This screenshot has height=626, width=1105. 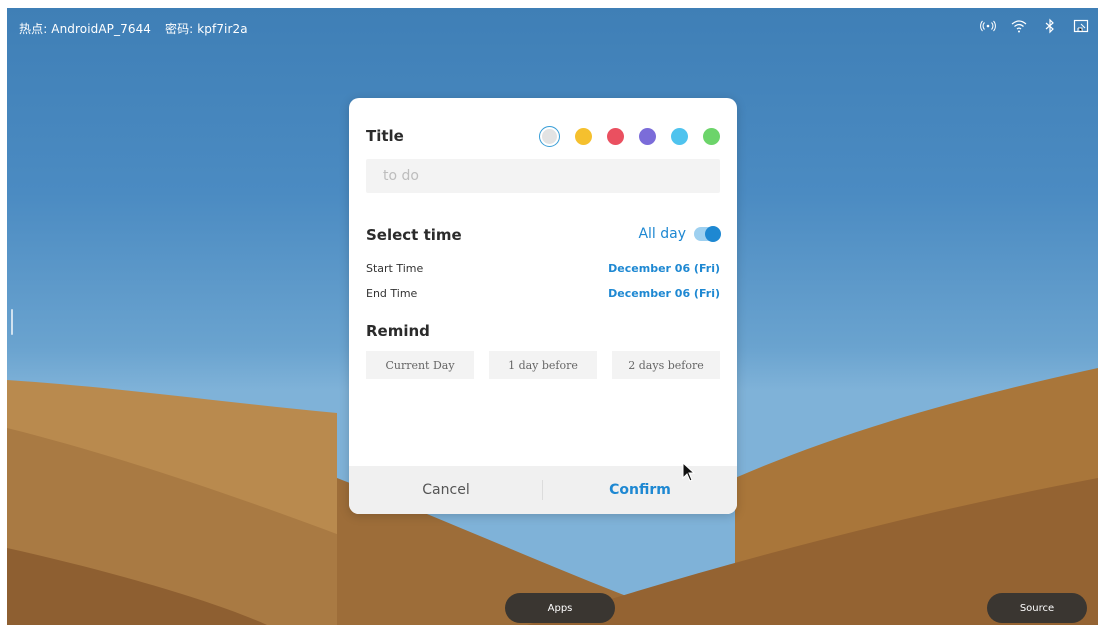 What do you see at coordinates (664, 293) in the screenshot?
I see `end-time-value: December 06 (Fri)` at bounding box center [664, 293].